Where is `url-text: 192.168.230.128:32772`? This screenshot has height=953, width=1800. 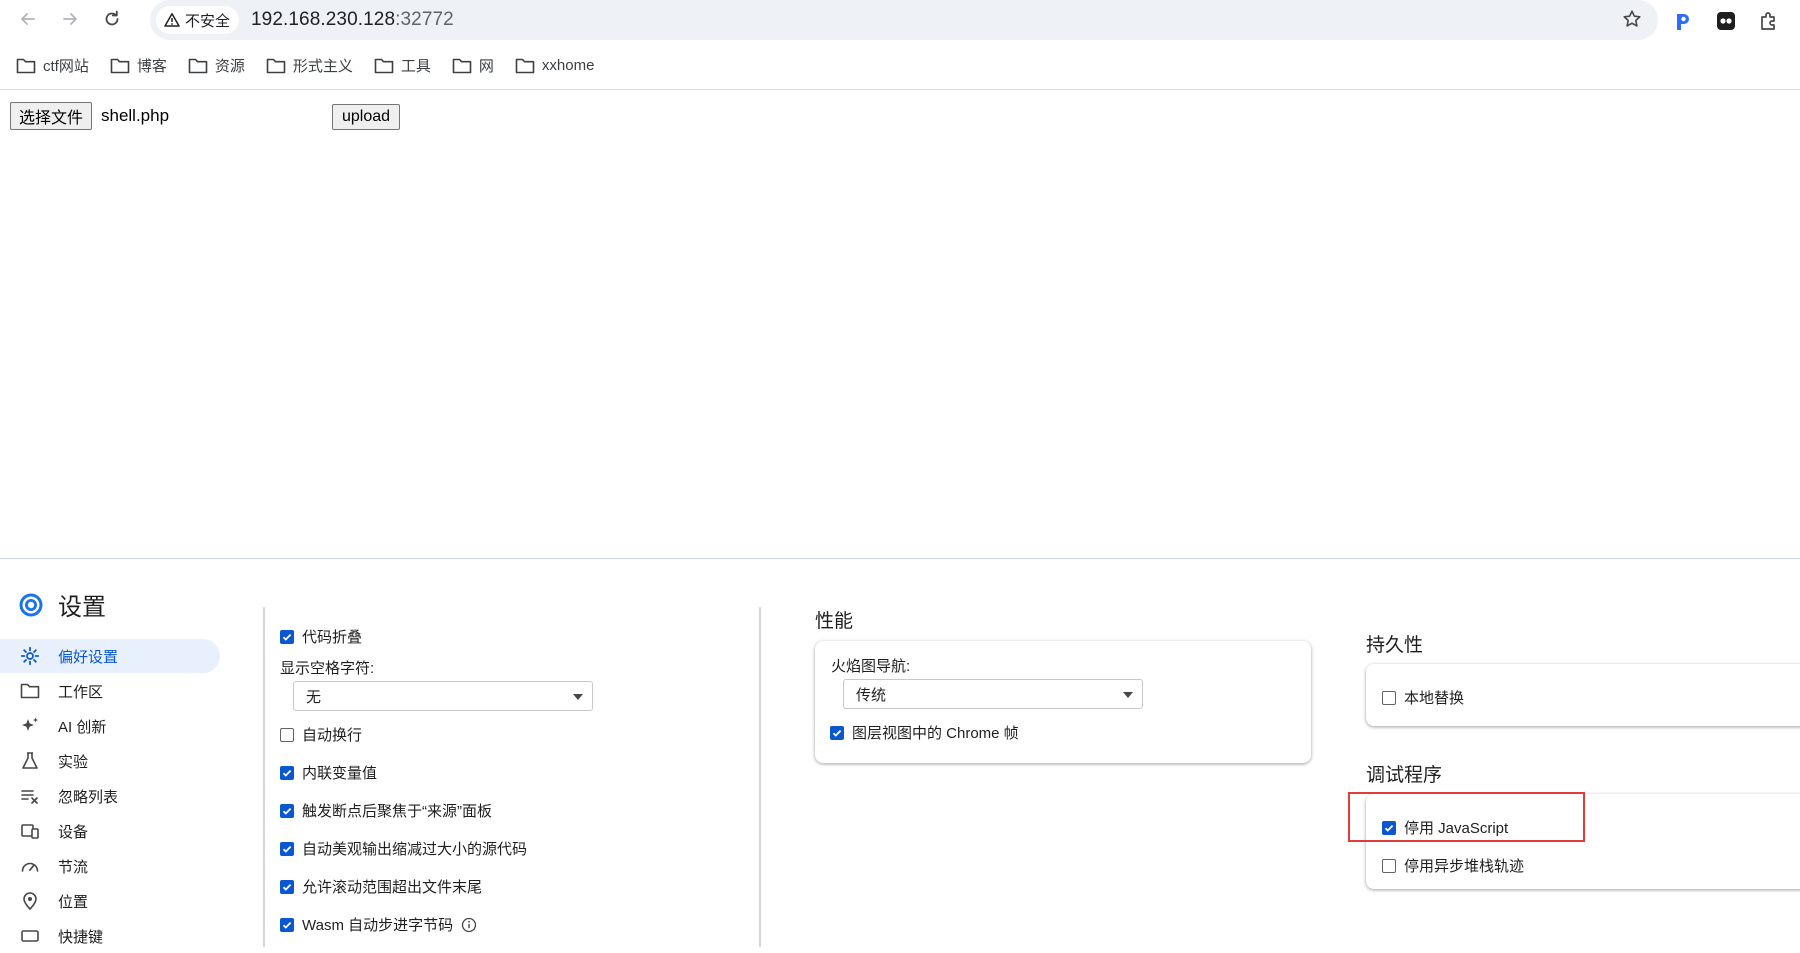 url-text: 192.168.230.128:32772 is located at coordinates (352, 20).